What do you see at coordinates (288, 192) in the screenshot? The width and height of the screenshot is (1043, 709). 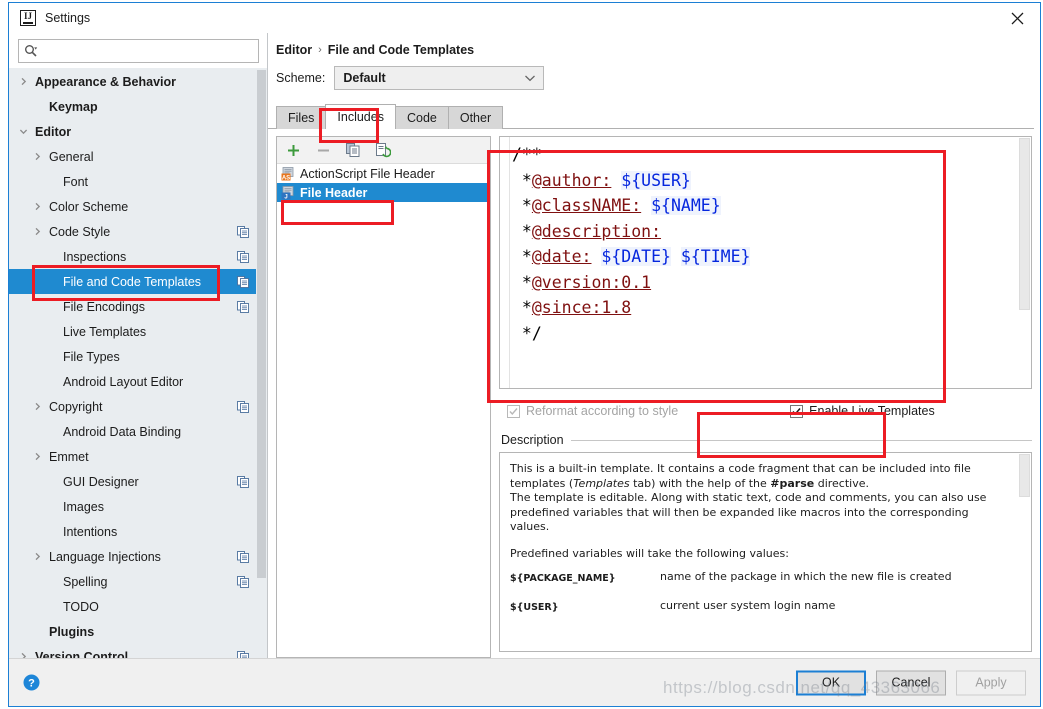 I see `file-template-icon: J` at bounding box center [288, 192].